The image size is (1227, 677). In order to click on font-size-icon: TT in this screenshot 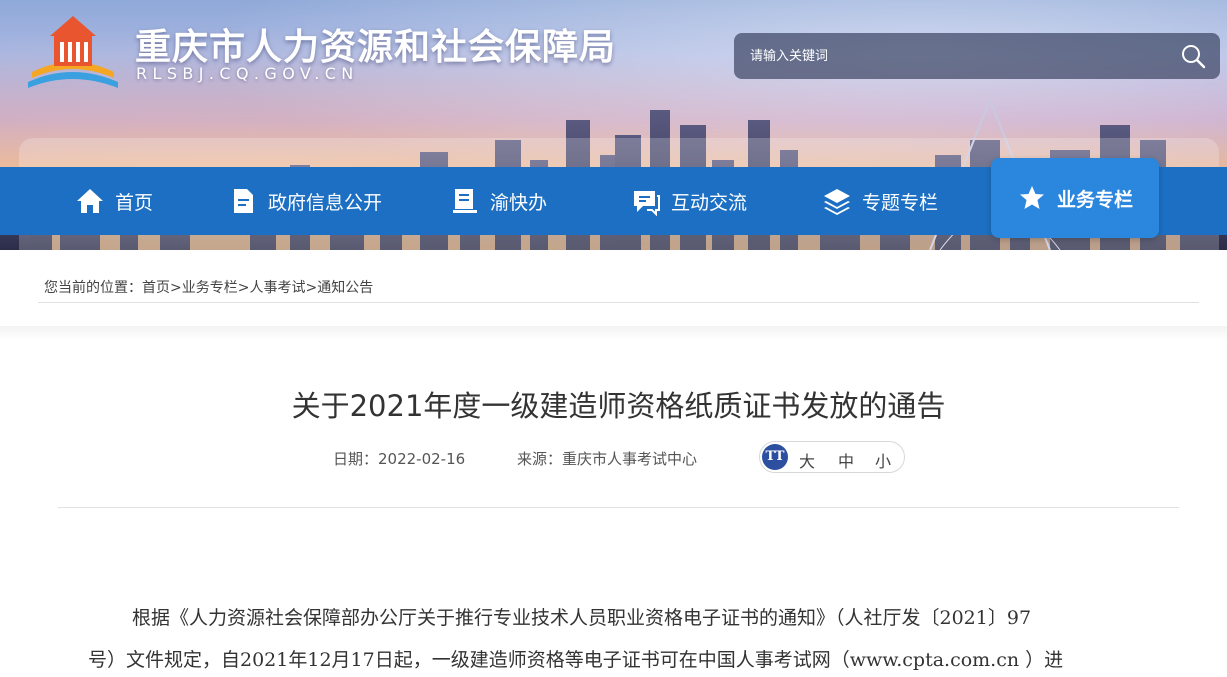, I will do `click(775, 457)`.